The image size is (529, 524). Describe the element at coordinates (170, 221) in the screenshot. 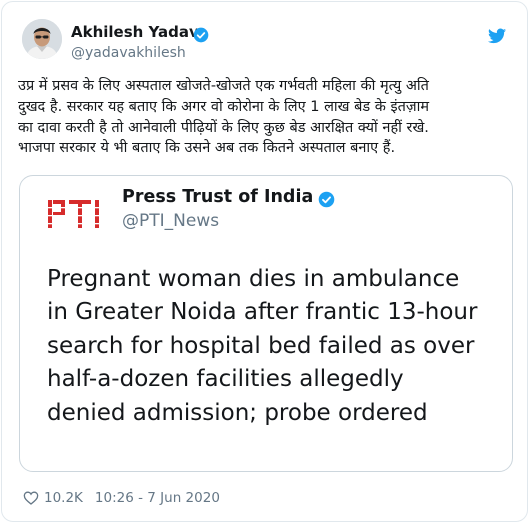

I see `quoted-author-handle: @PTI_News` at that location.